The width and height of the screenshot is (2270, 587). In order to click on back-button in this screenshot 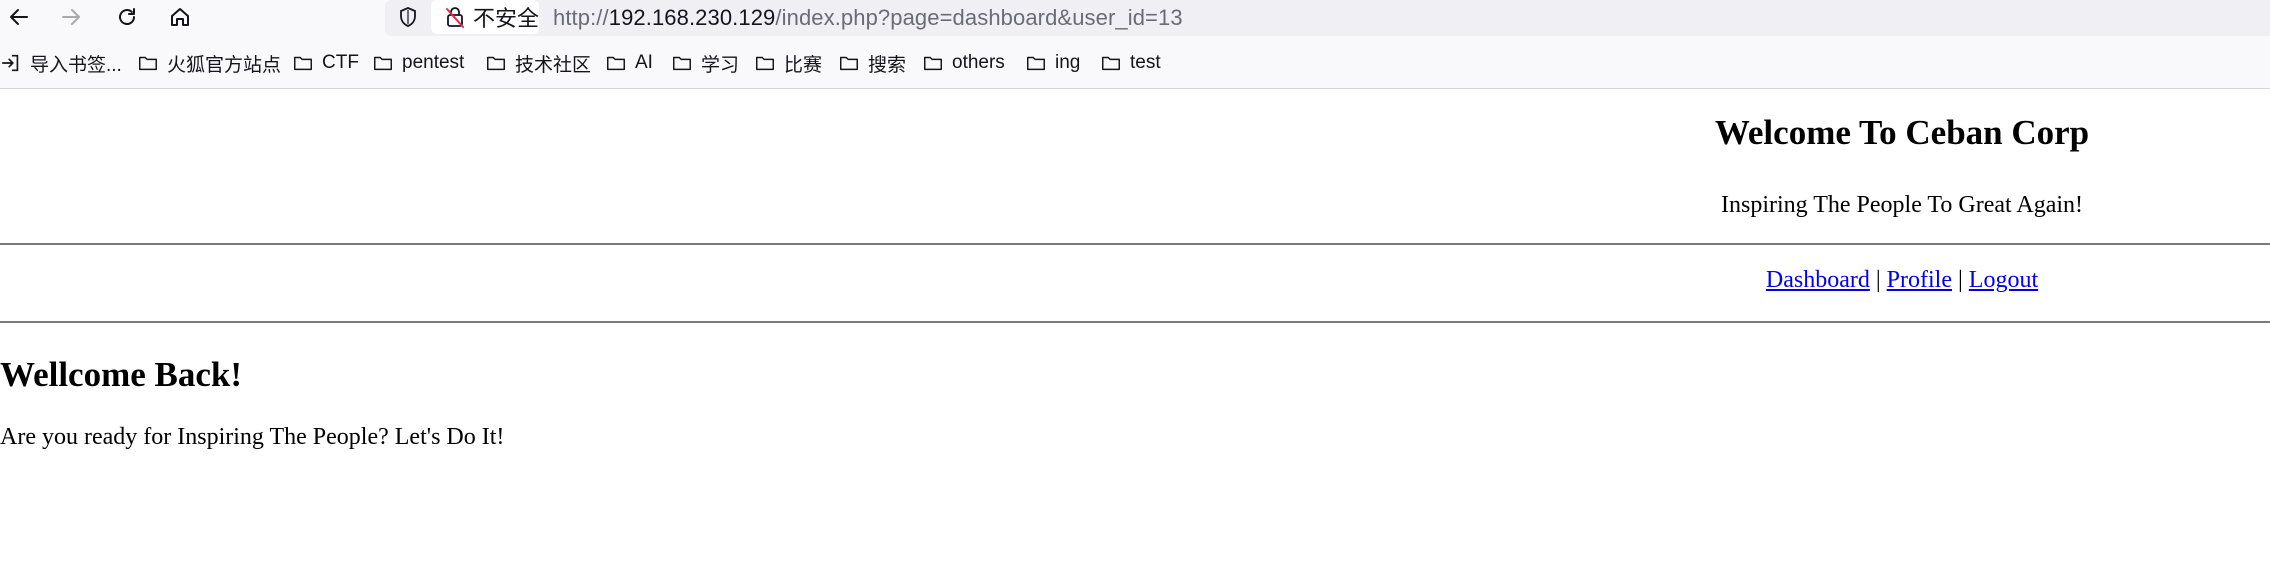, I will do `click(19, 17)`.